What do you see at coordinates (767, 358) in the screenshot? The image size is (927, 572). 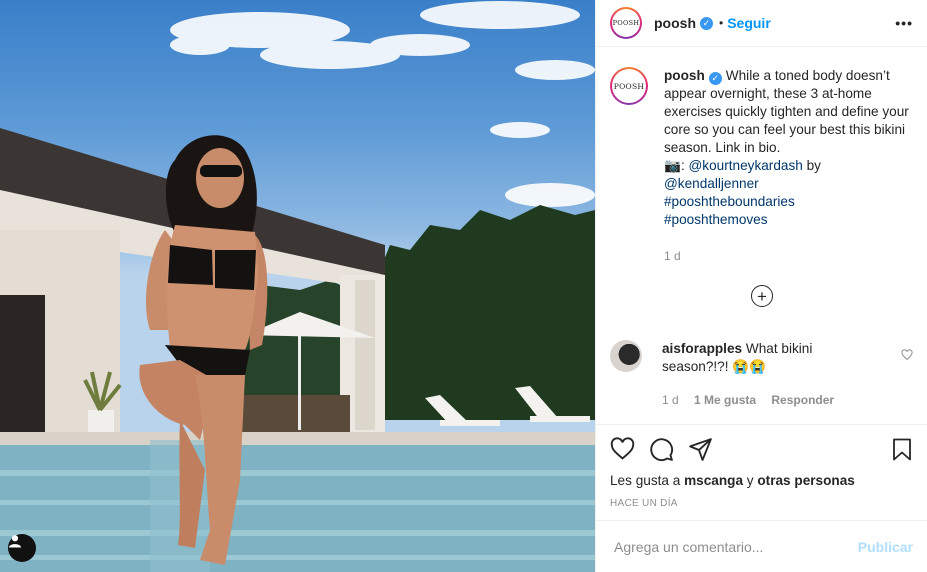 I see `comment-body: aisforapples What bikini season?!?! 😭😭` at bounding box center [767, 358].